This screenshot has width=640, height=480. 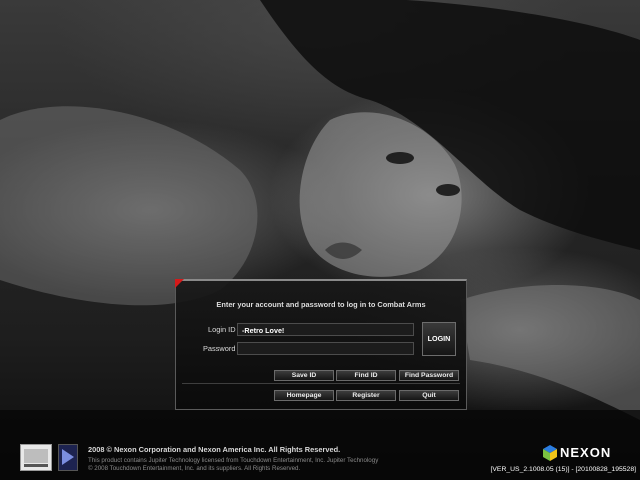 What do you see at coordinates (304, 375) in the screenshot?
I see `save-id-button: Save ID` at bounding box center [304, 375].